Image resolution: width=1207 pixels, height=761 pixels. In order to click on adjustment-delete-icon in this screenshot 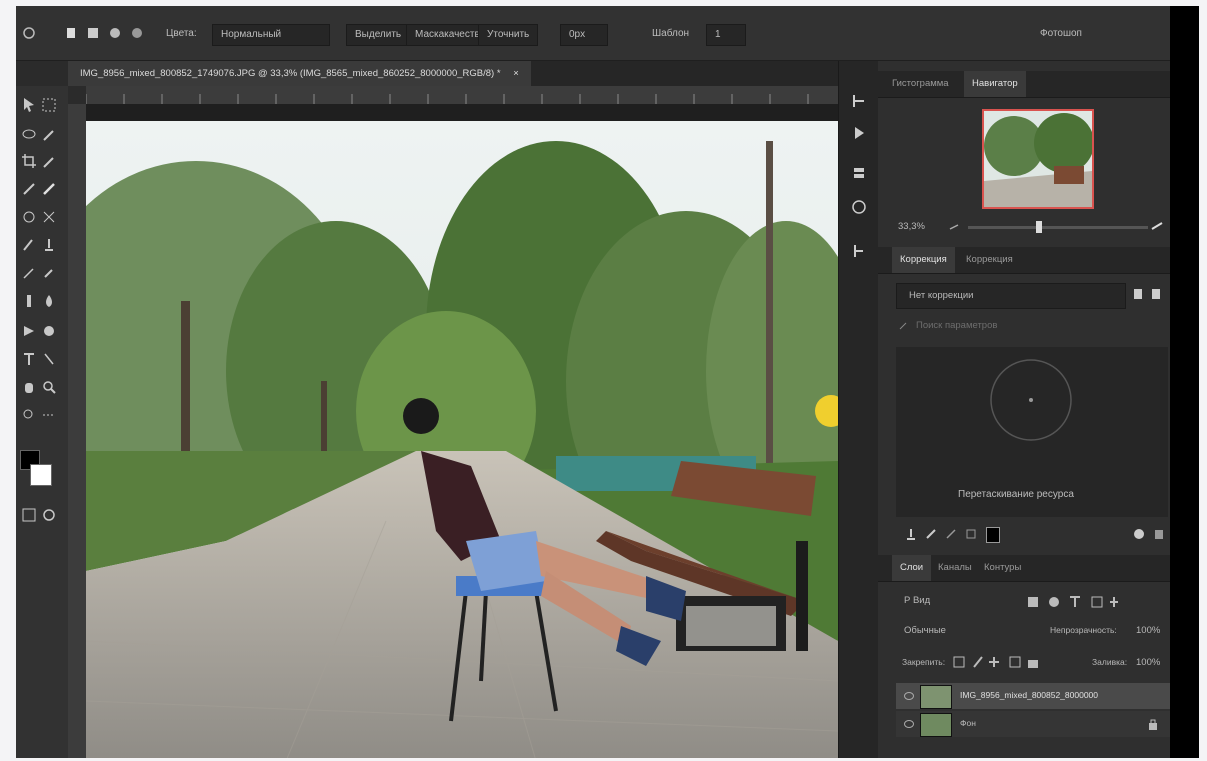, I will do `click(1156, 294)`.